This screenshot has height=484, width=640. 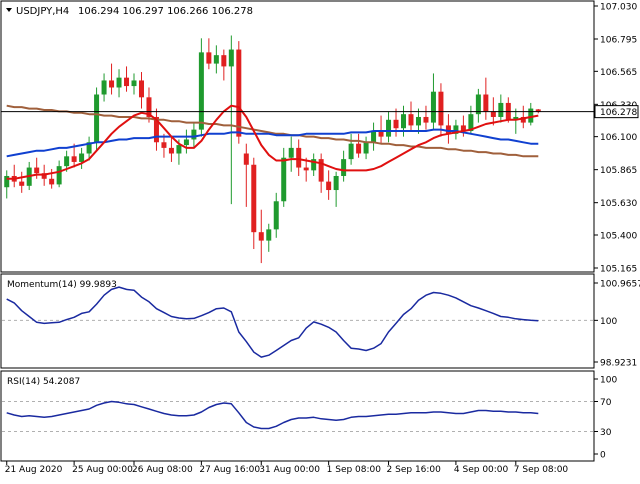 I want to click on price-tick-label: 105.630, so click(x=618, y=204).